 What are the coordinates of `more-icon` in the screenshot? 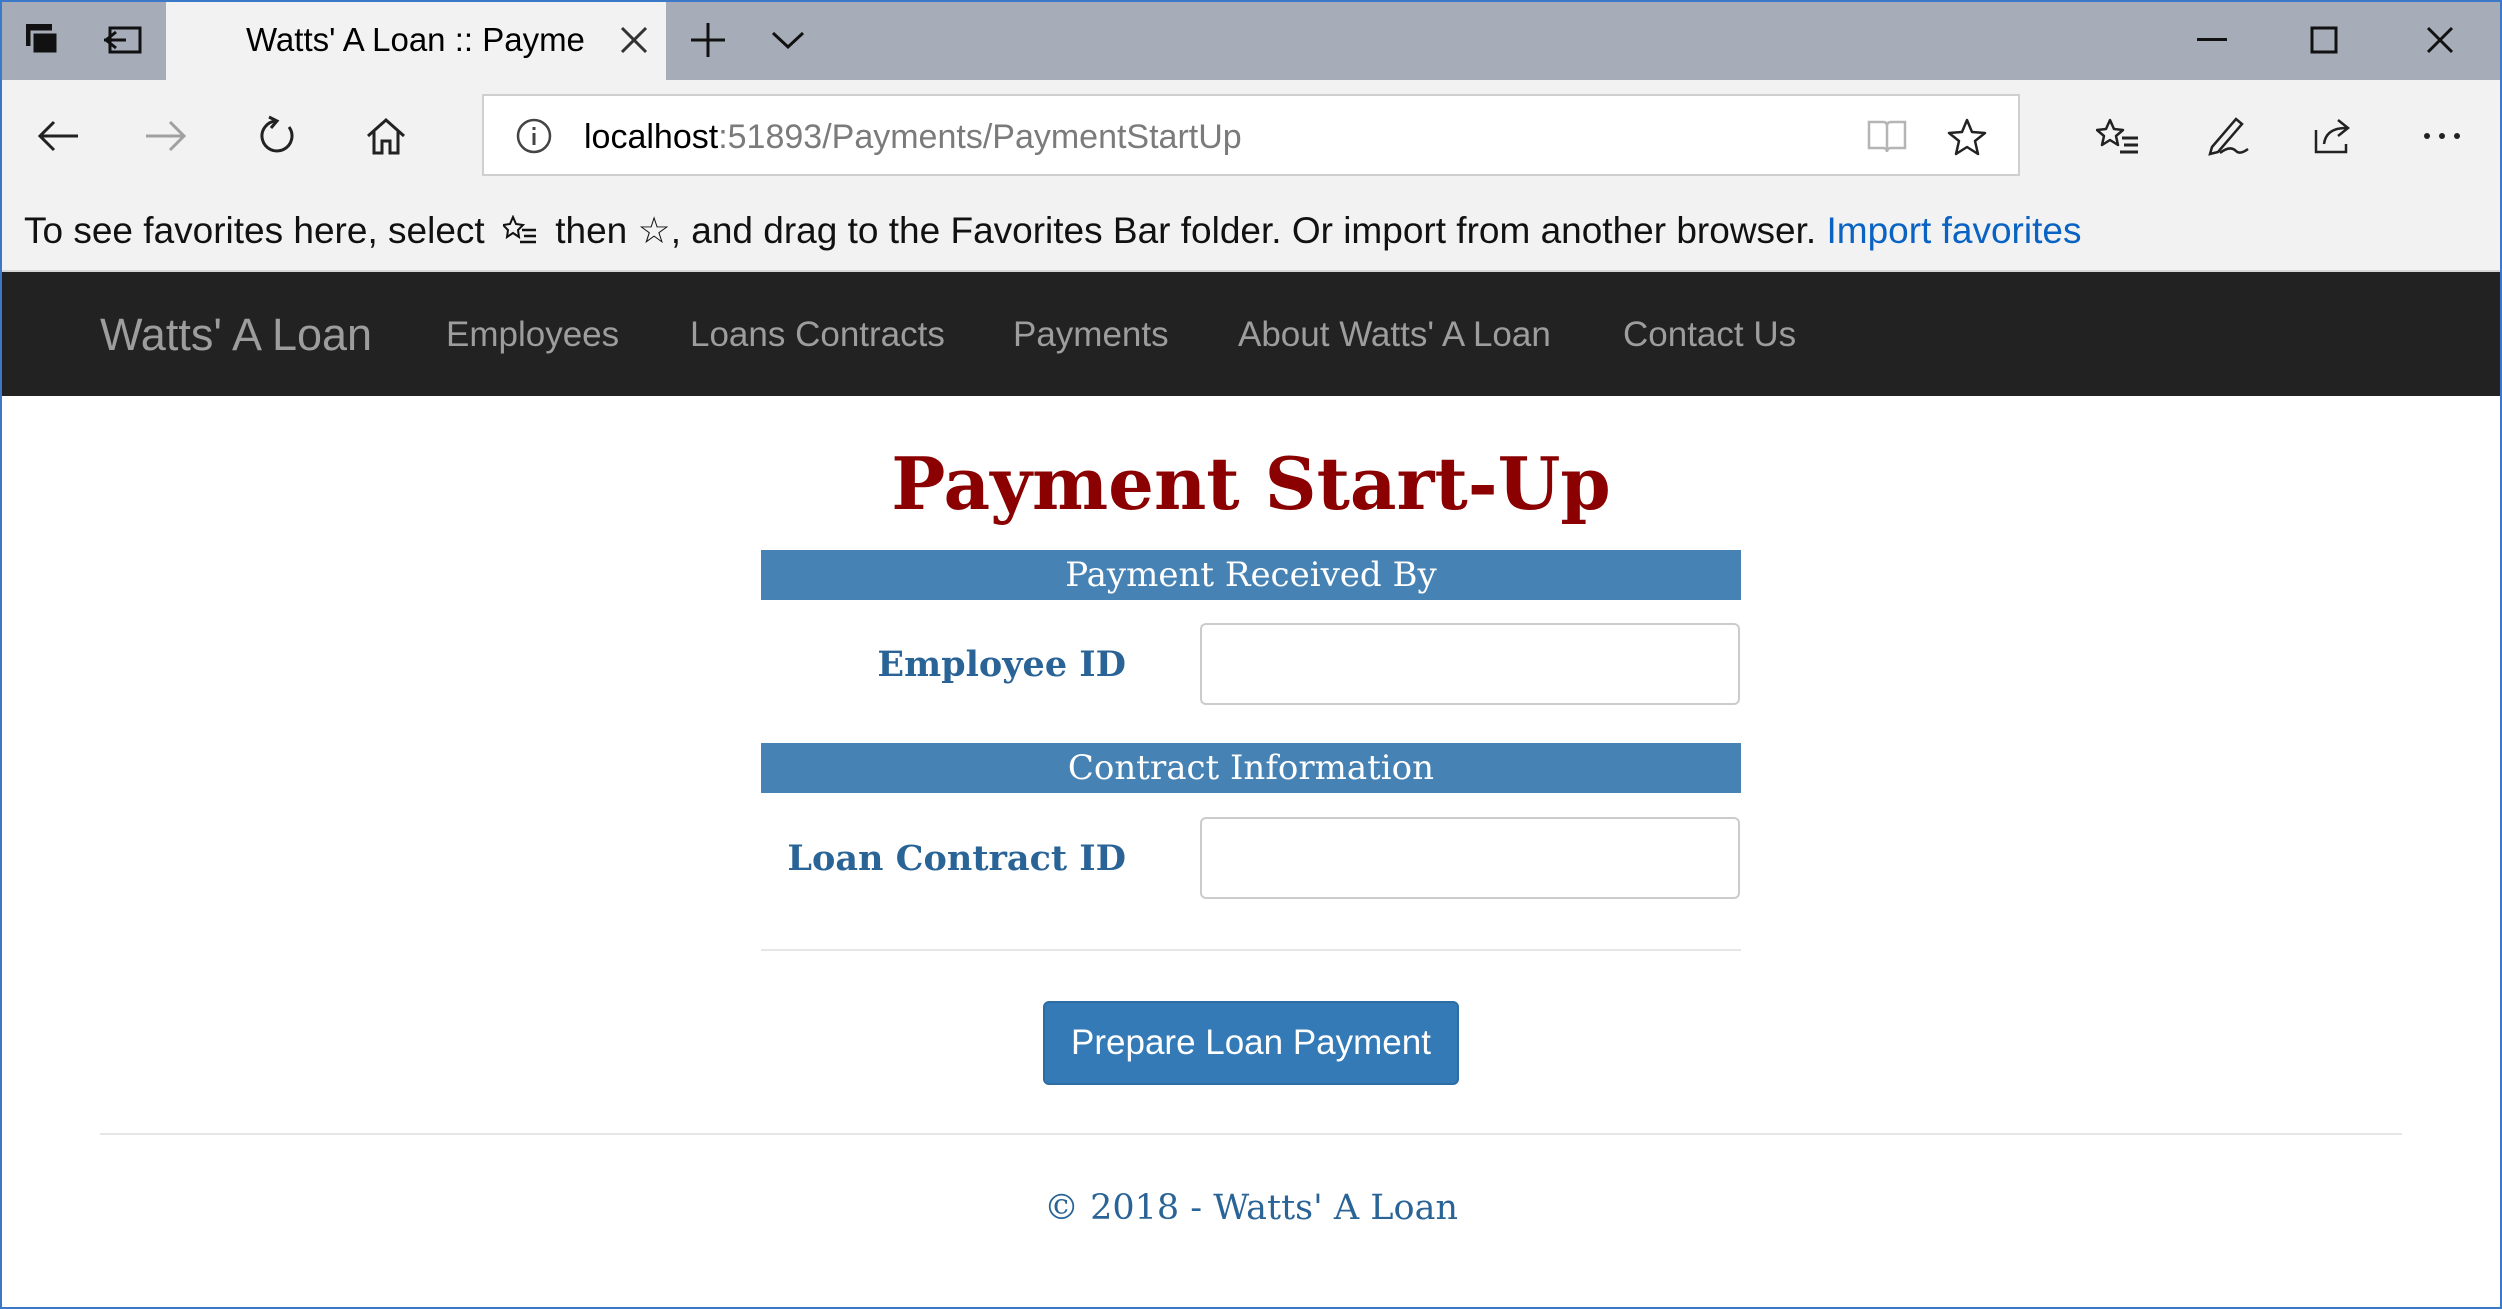 It's located at (2442, 136).